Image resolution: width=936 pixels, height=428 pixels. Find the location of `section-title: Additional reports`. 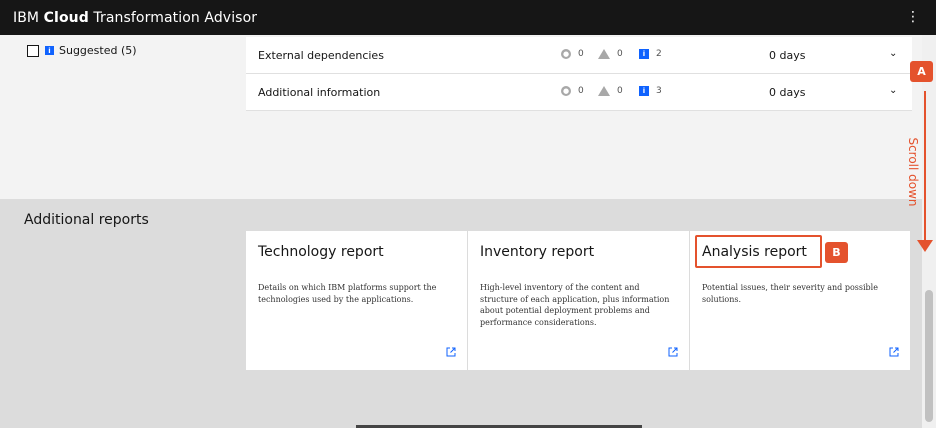

section-title: Additional reports is located at coordinates (86, 220).